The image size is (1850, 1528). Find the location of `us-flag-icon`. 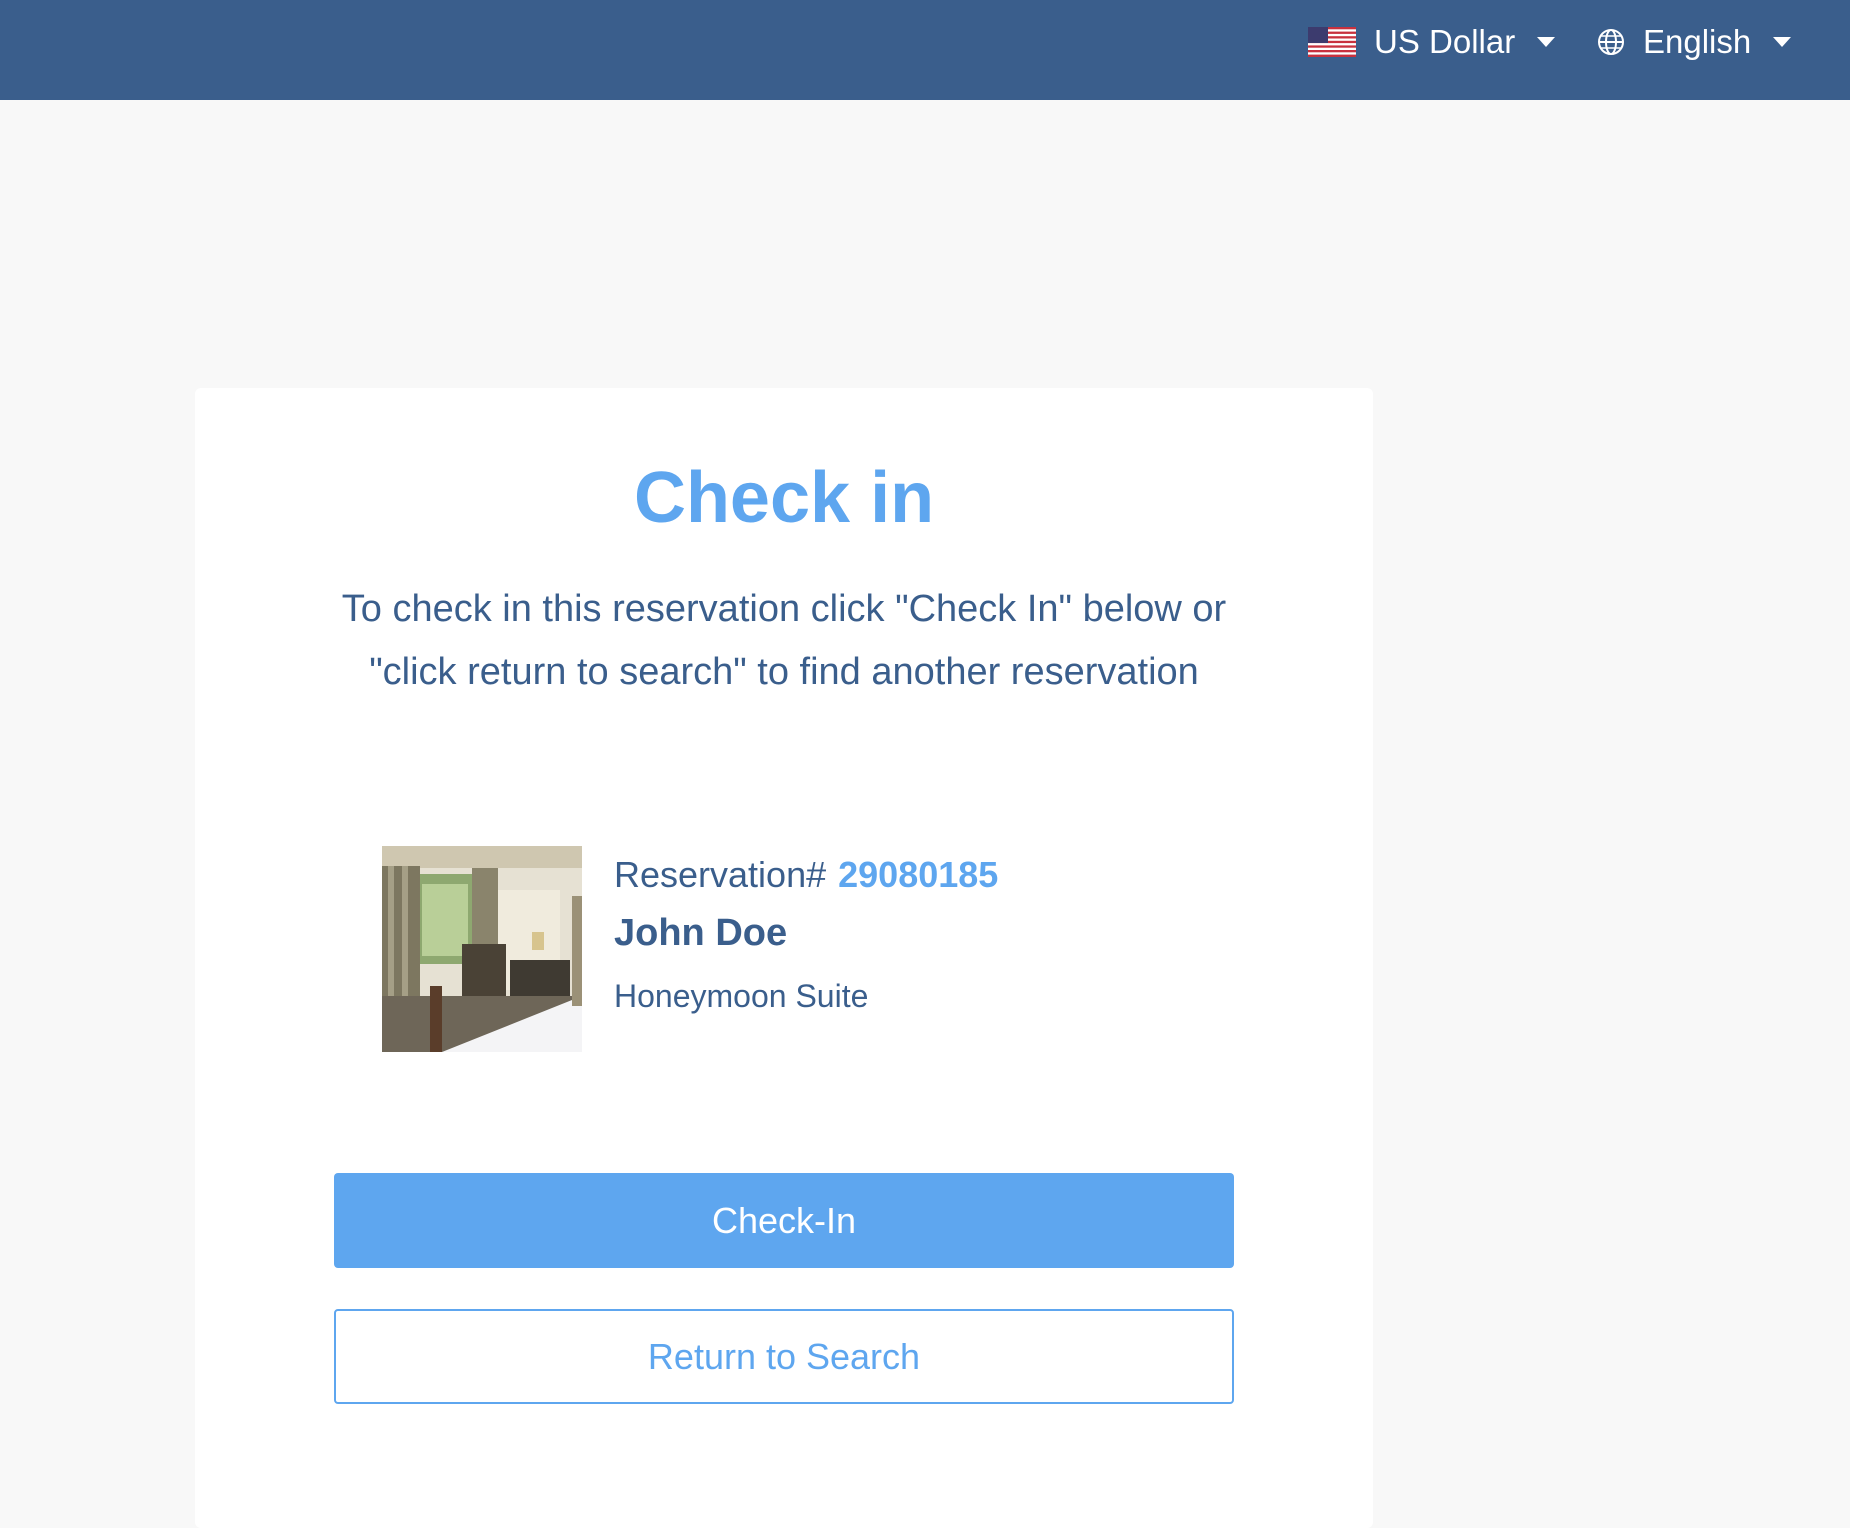

us-flag-icon is located at coordinates (1332, 42).